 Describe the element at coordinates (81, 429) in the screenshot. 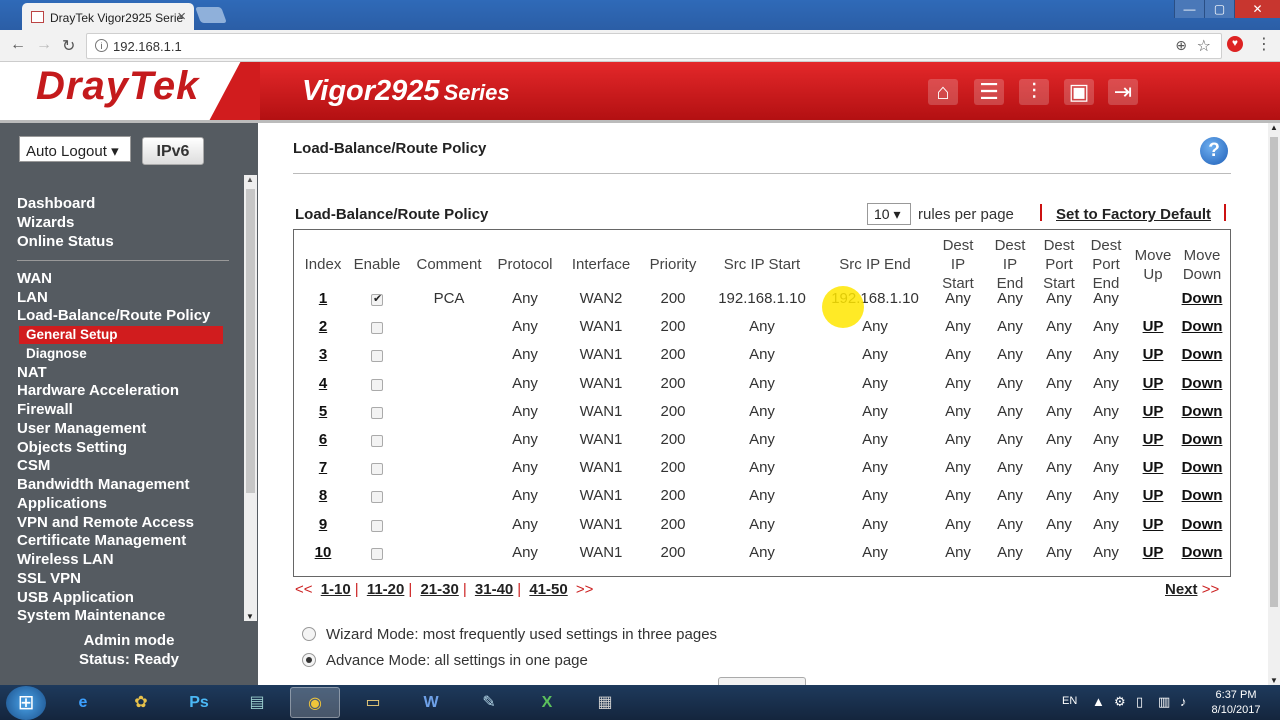

I see `sidebar-item-user-management: User Management` at that location.